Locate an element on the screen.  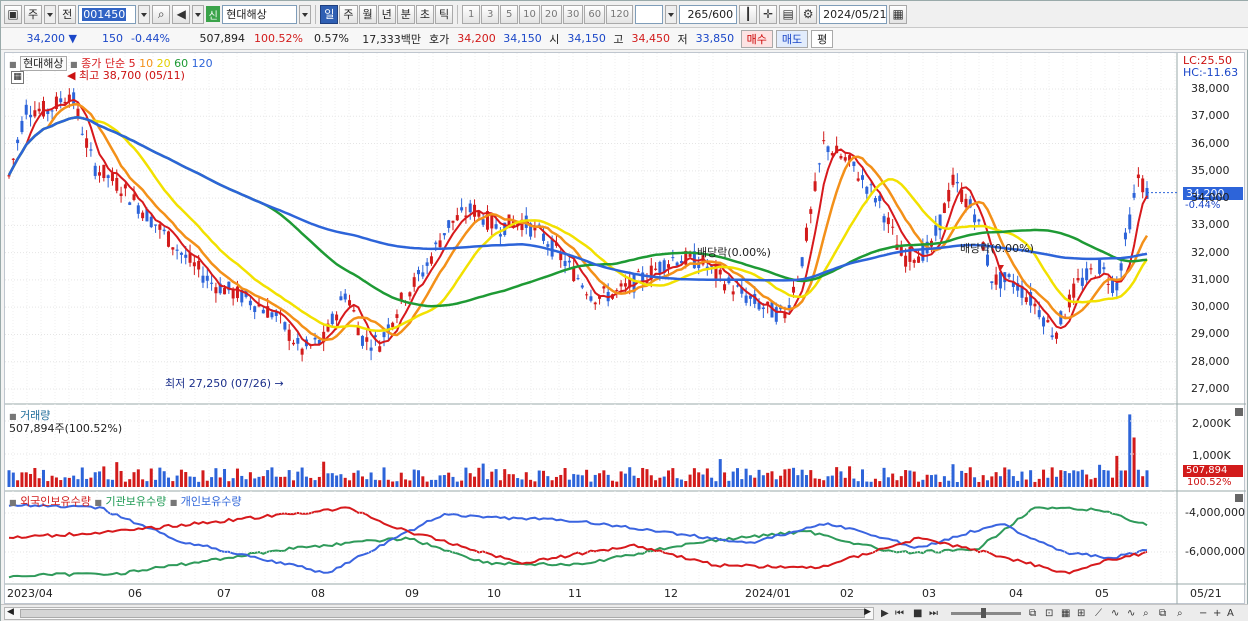
chart-scrollbar: ◀ ▶ is located at coordinates (439, 613).